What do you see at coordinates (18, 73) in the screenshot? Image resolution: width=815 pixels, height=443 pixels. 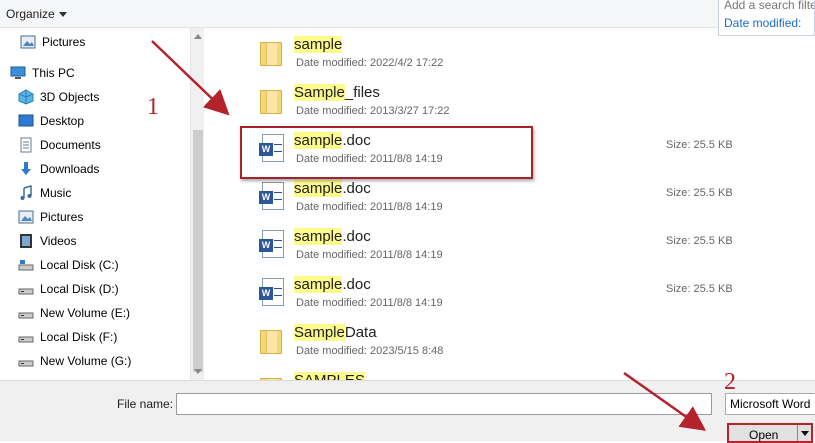 I see `computer-icon` at bounding box center [18, 73].